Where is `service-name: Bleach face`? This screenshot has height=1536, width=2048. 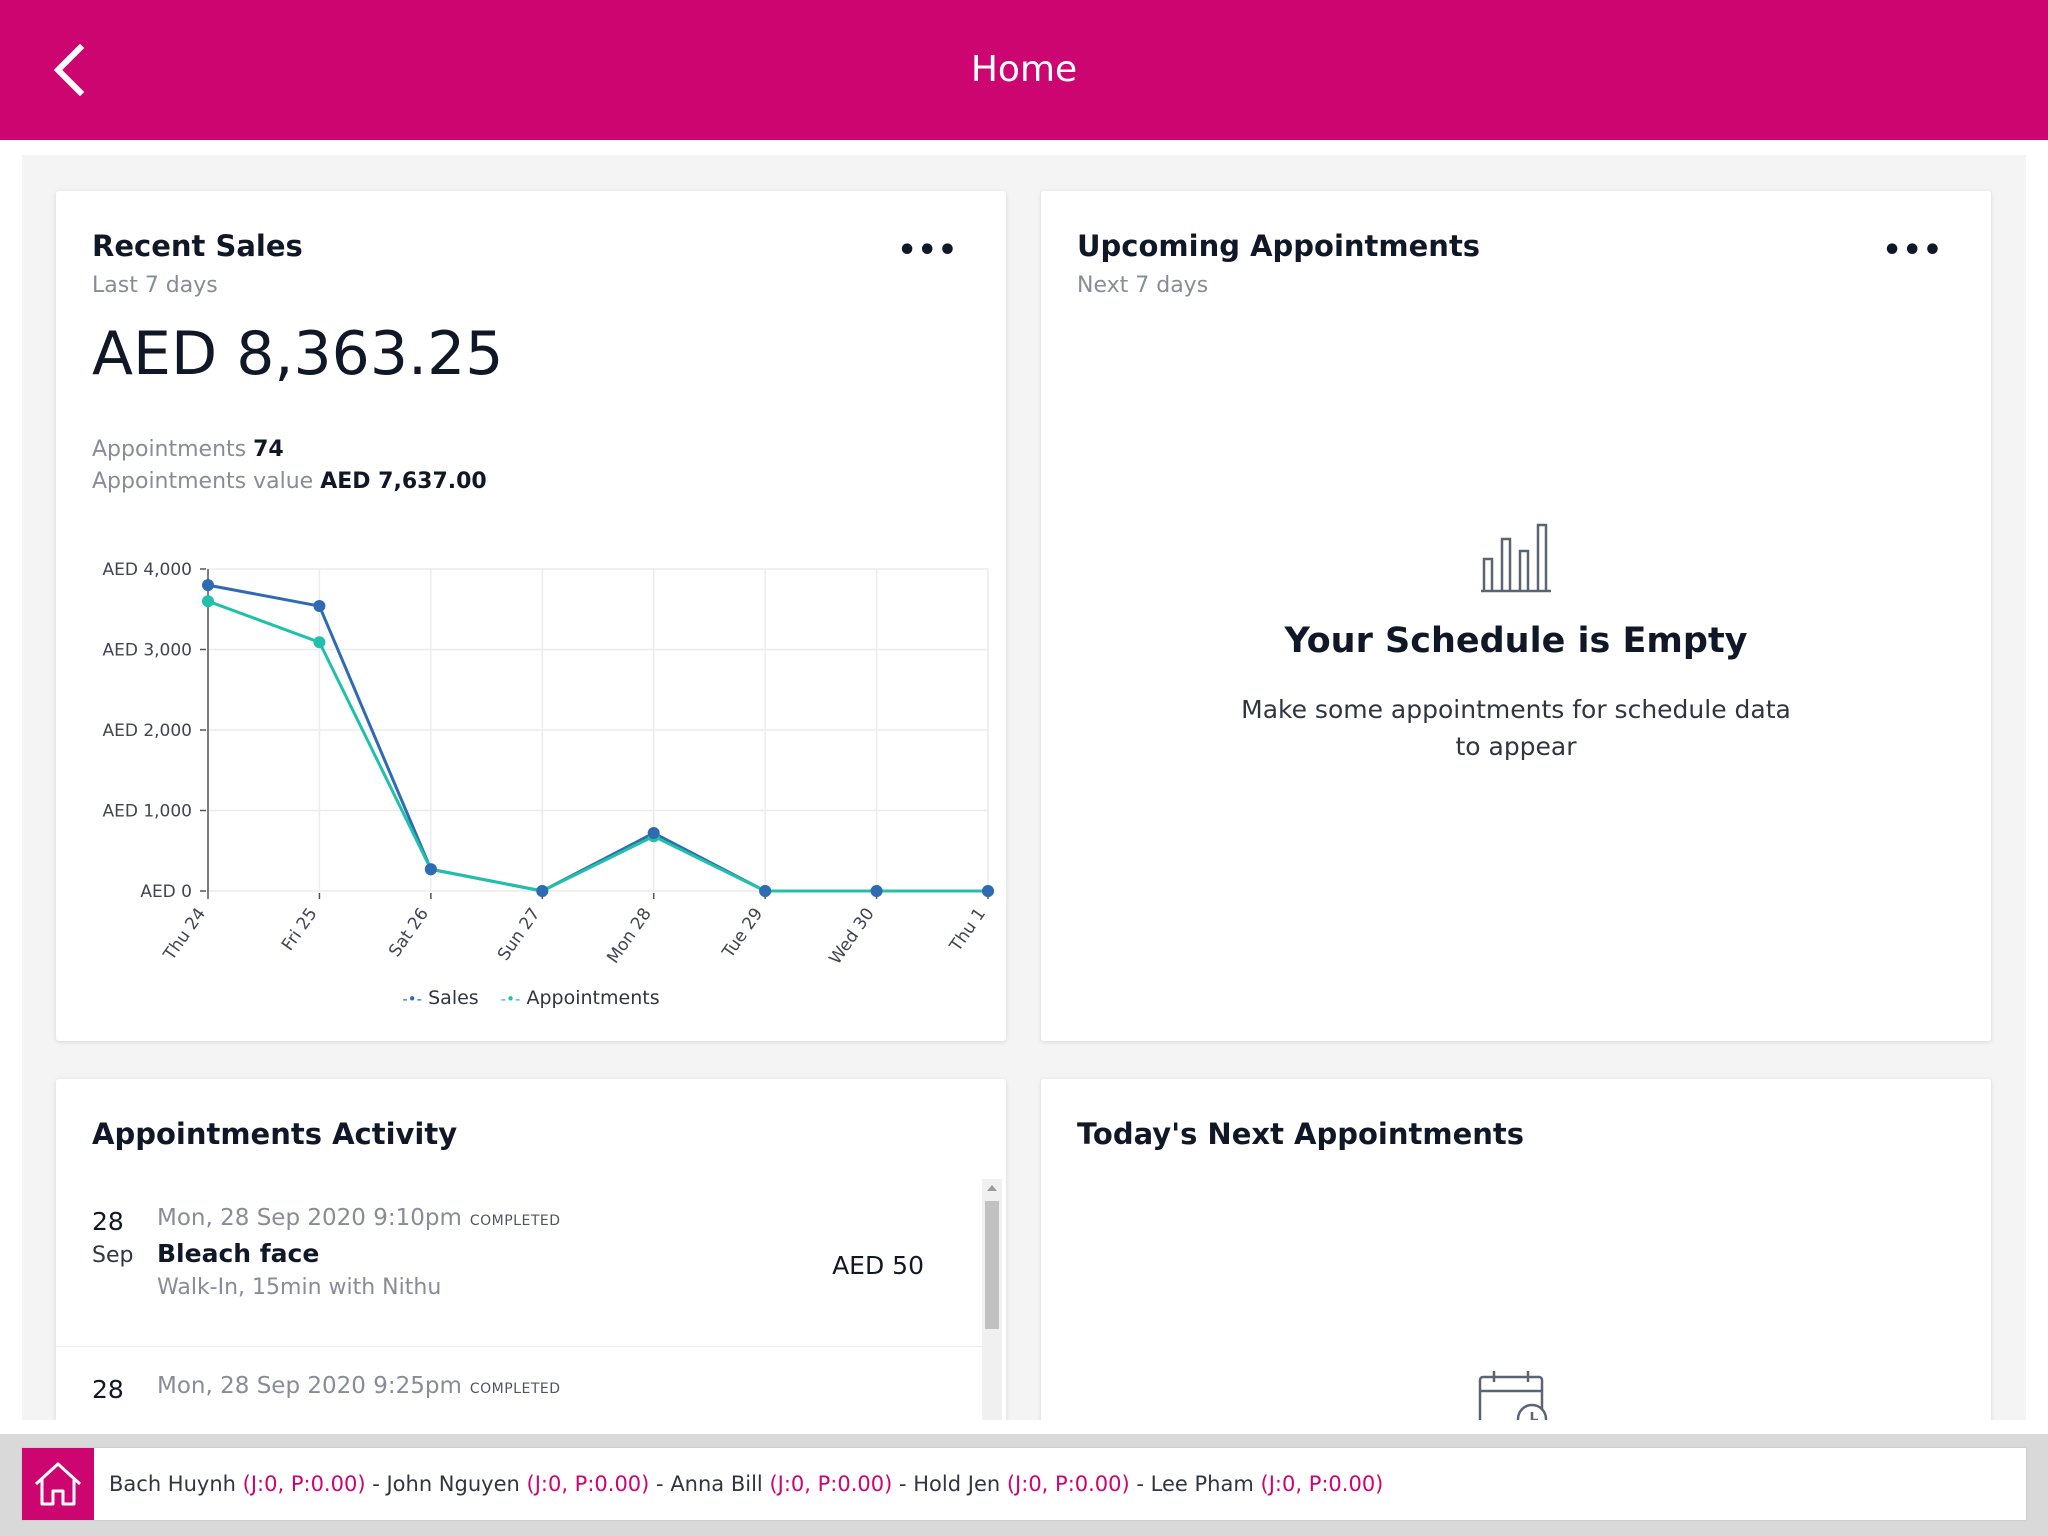
service-name: Bleach face is located at coordinates (238, 1253).